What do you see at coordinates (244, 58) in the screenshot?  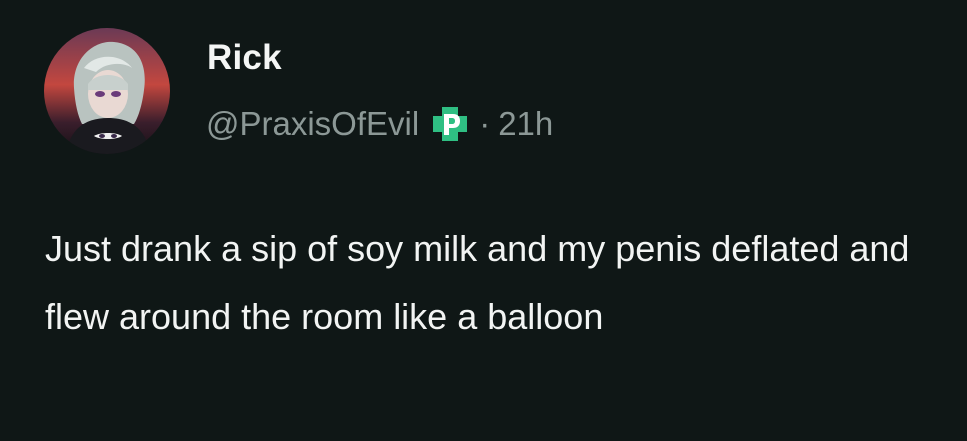 I see `display-name: Rick` at bounding box center [244, 58].